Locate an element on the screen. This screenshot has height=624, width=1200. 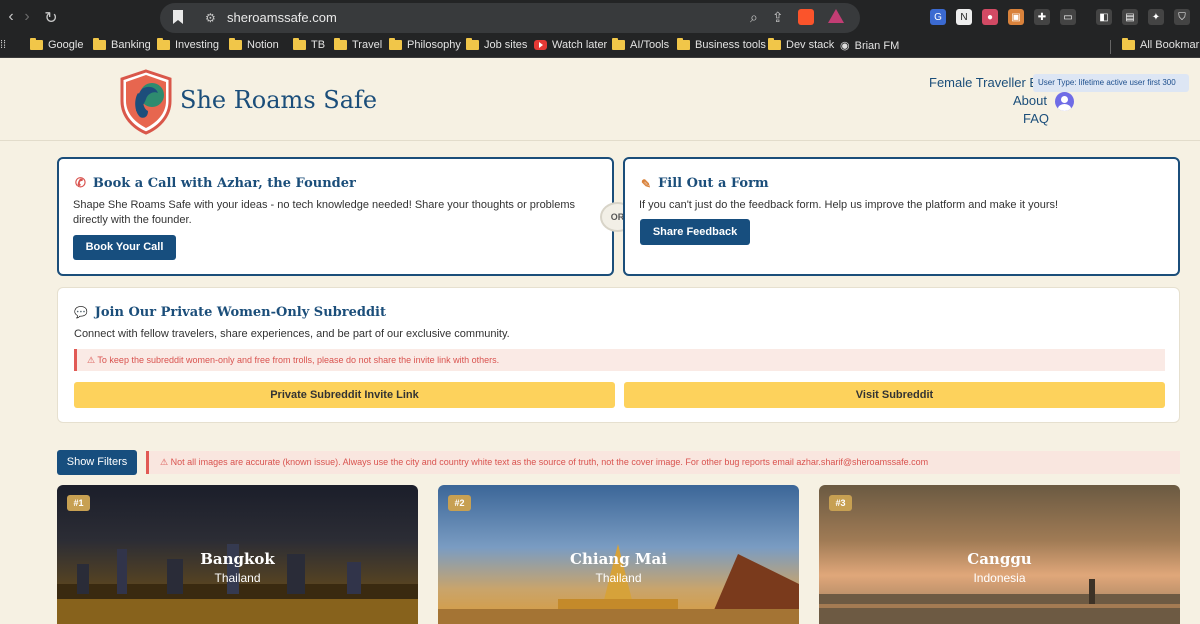
sidebar-icon: ◧ is located at coordinates (1104, 17).